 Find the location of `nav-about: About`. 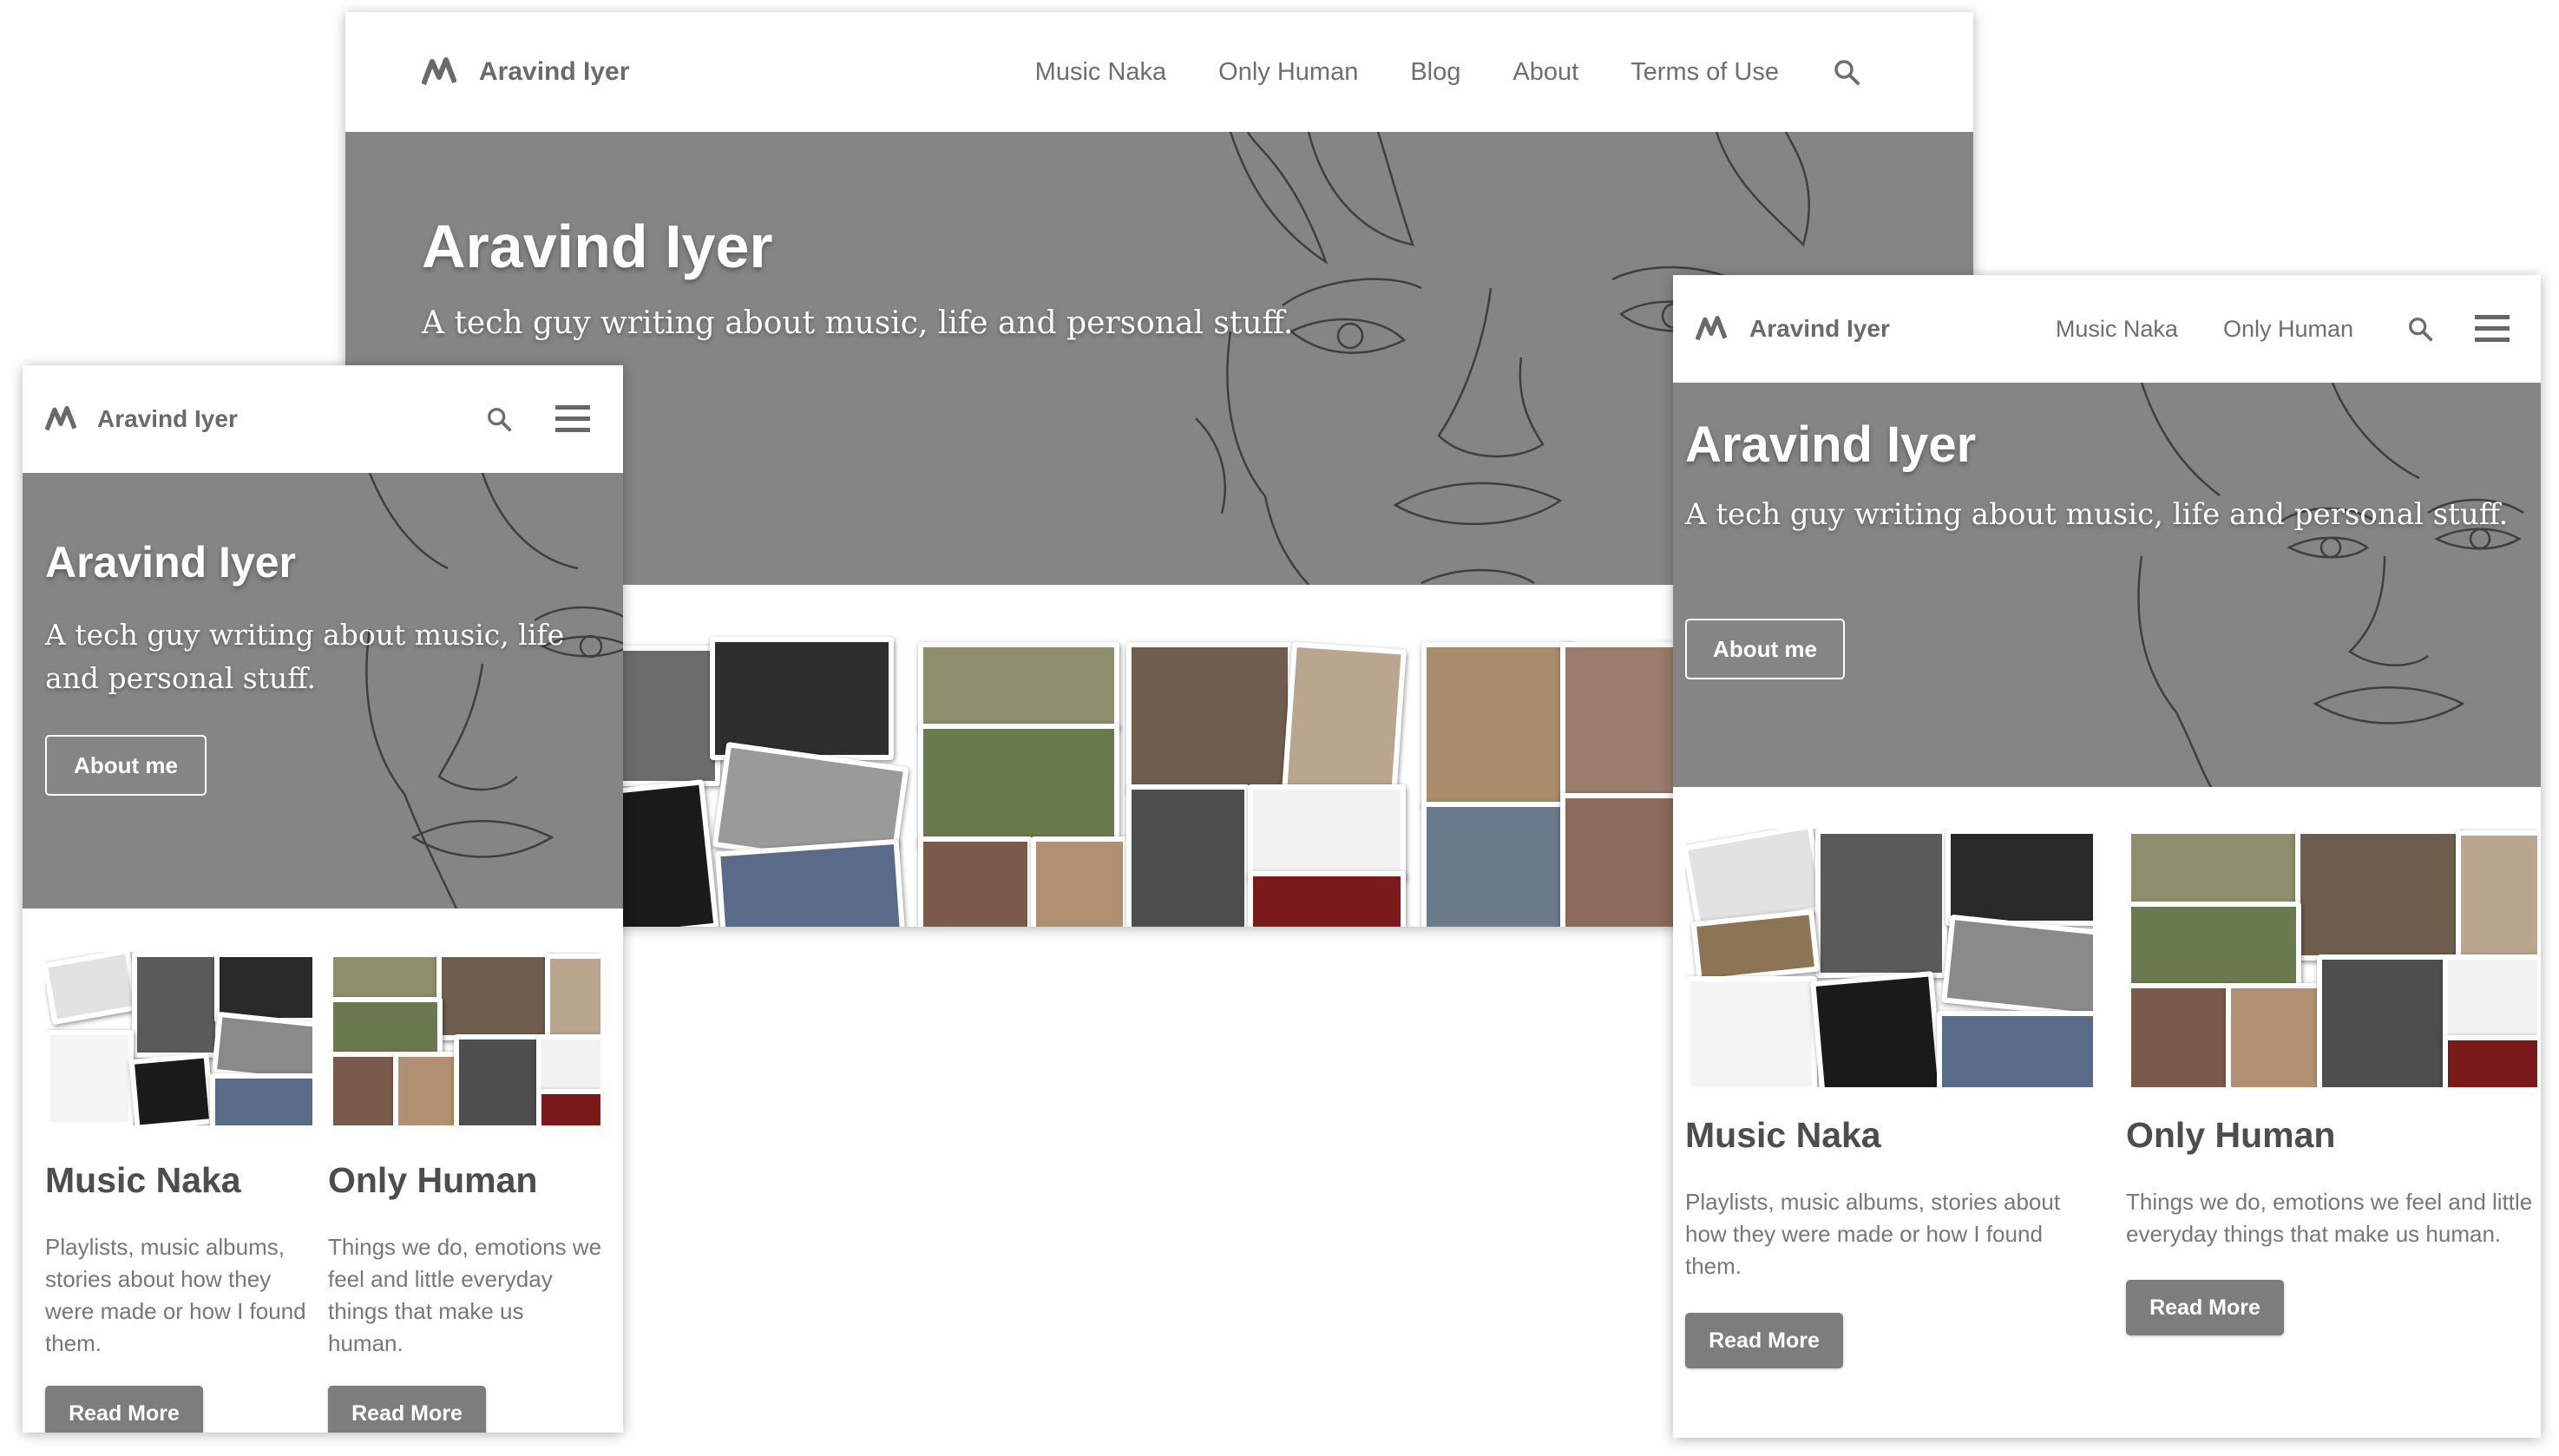

nav-about: About is located at coordinates (1545, 72).